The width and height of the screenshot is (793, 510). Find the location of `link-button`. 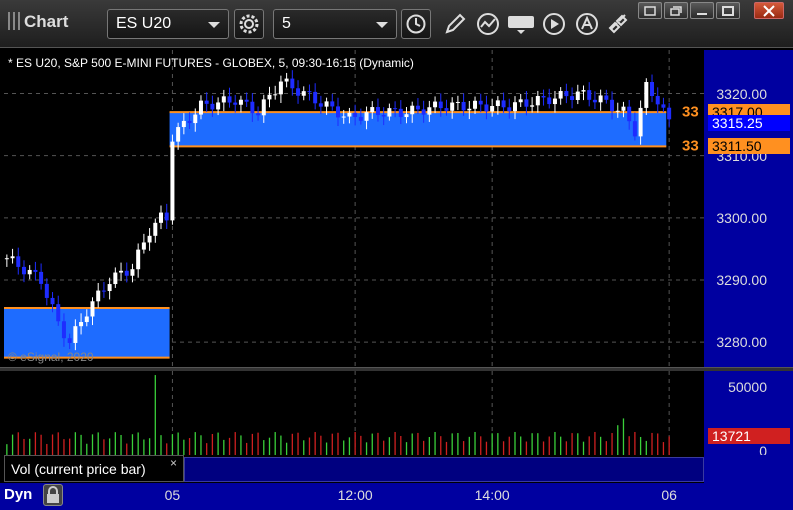

link-button is located at coordinates (618, 24).